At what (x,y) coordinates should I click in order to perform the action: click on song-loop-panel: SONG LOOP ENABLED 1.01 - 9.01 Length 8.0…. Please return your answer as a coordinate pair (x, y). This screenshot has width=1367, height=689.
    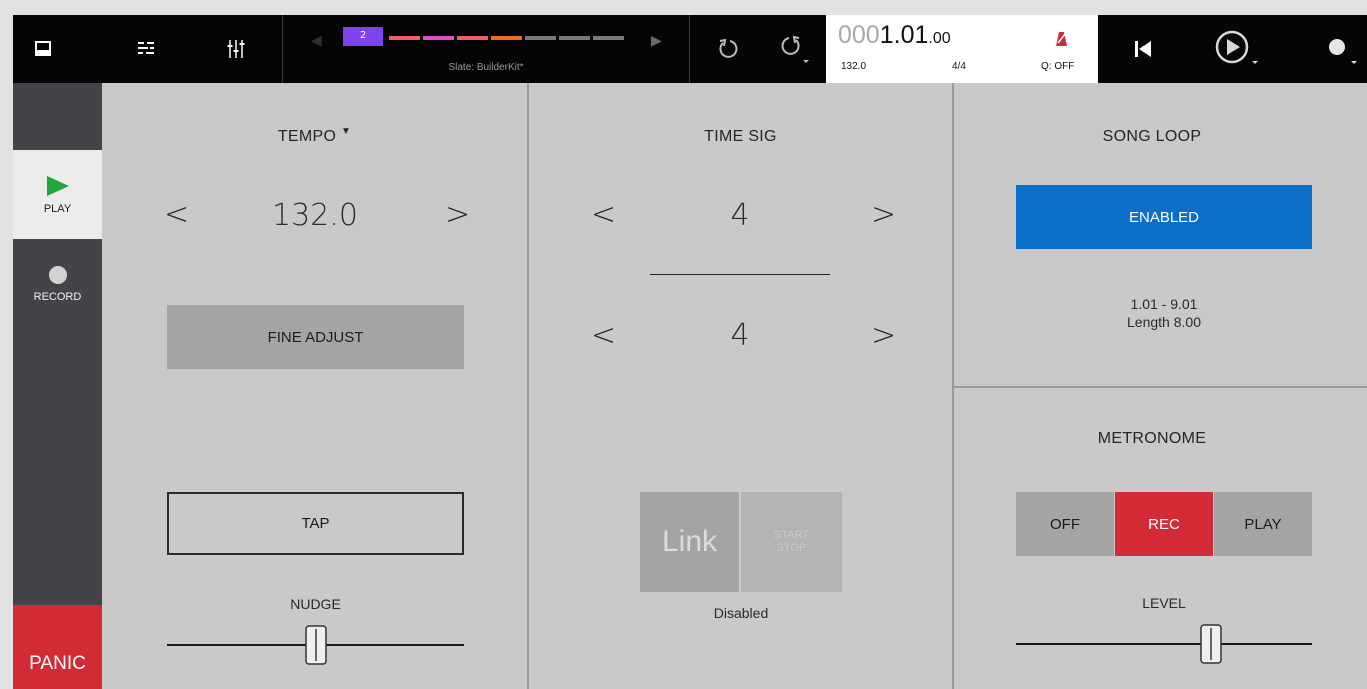
    Looking at the image, I should click on (1160, 234).